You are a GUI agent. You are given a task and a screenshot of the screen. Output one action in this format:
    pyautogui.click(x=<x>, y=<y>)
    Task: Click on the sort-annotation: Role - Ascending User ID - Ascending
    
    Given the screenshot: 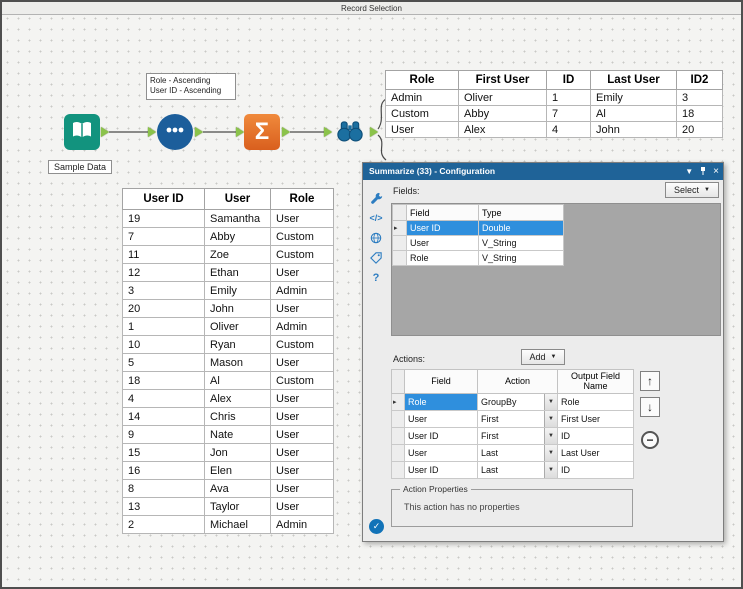 What is the action you would take?
    pyautogui.click(x=191, y=86)
    